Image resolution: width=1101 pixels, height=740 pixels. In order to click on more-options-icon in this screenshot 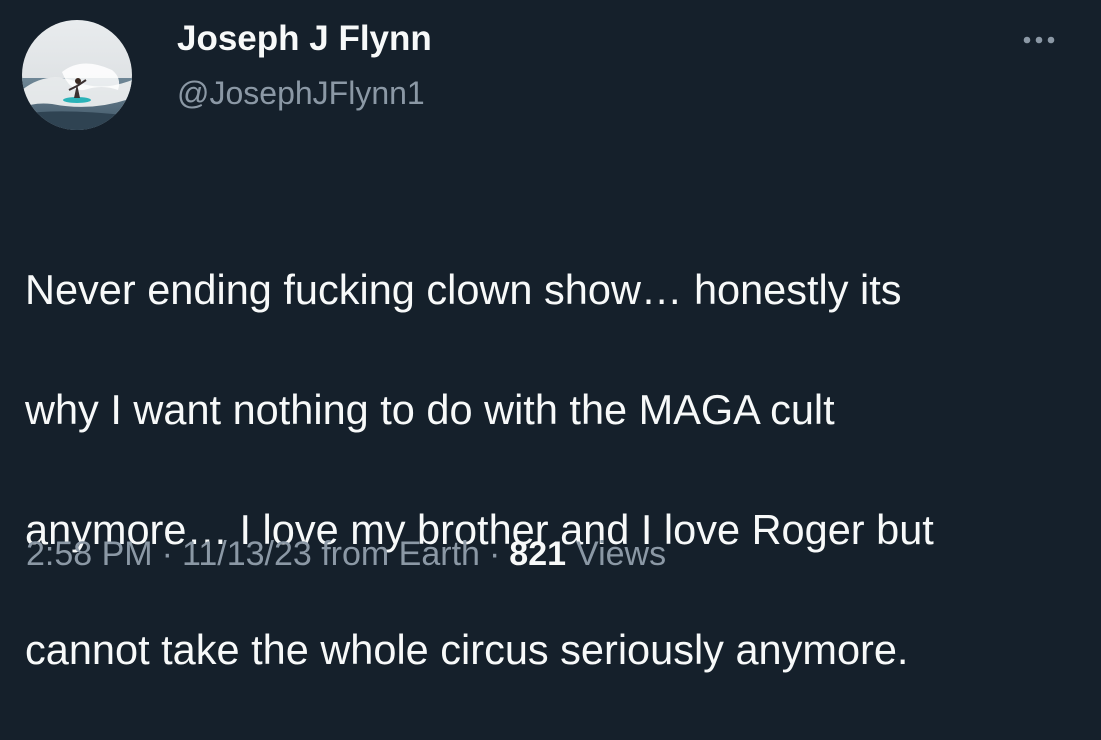, I will do `click(1039, 40)`.